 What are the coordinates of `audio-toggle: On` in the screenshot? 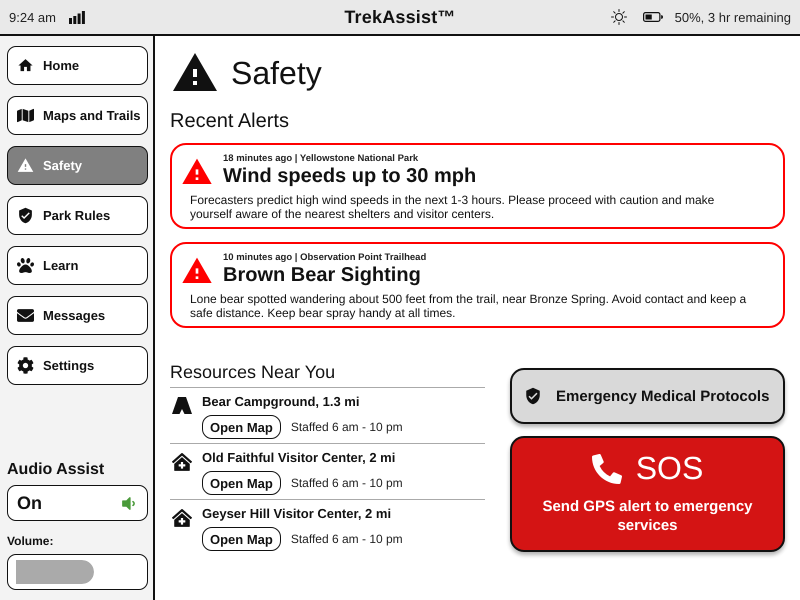 It's located at (77, 503).